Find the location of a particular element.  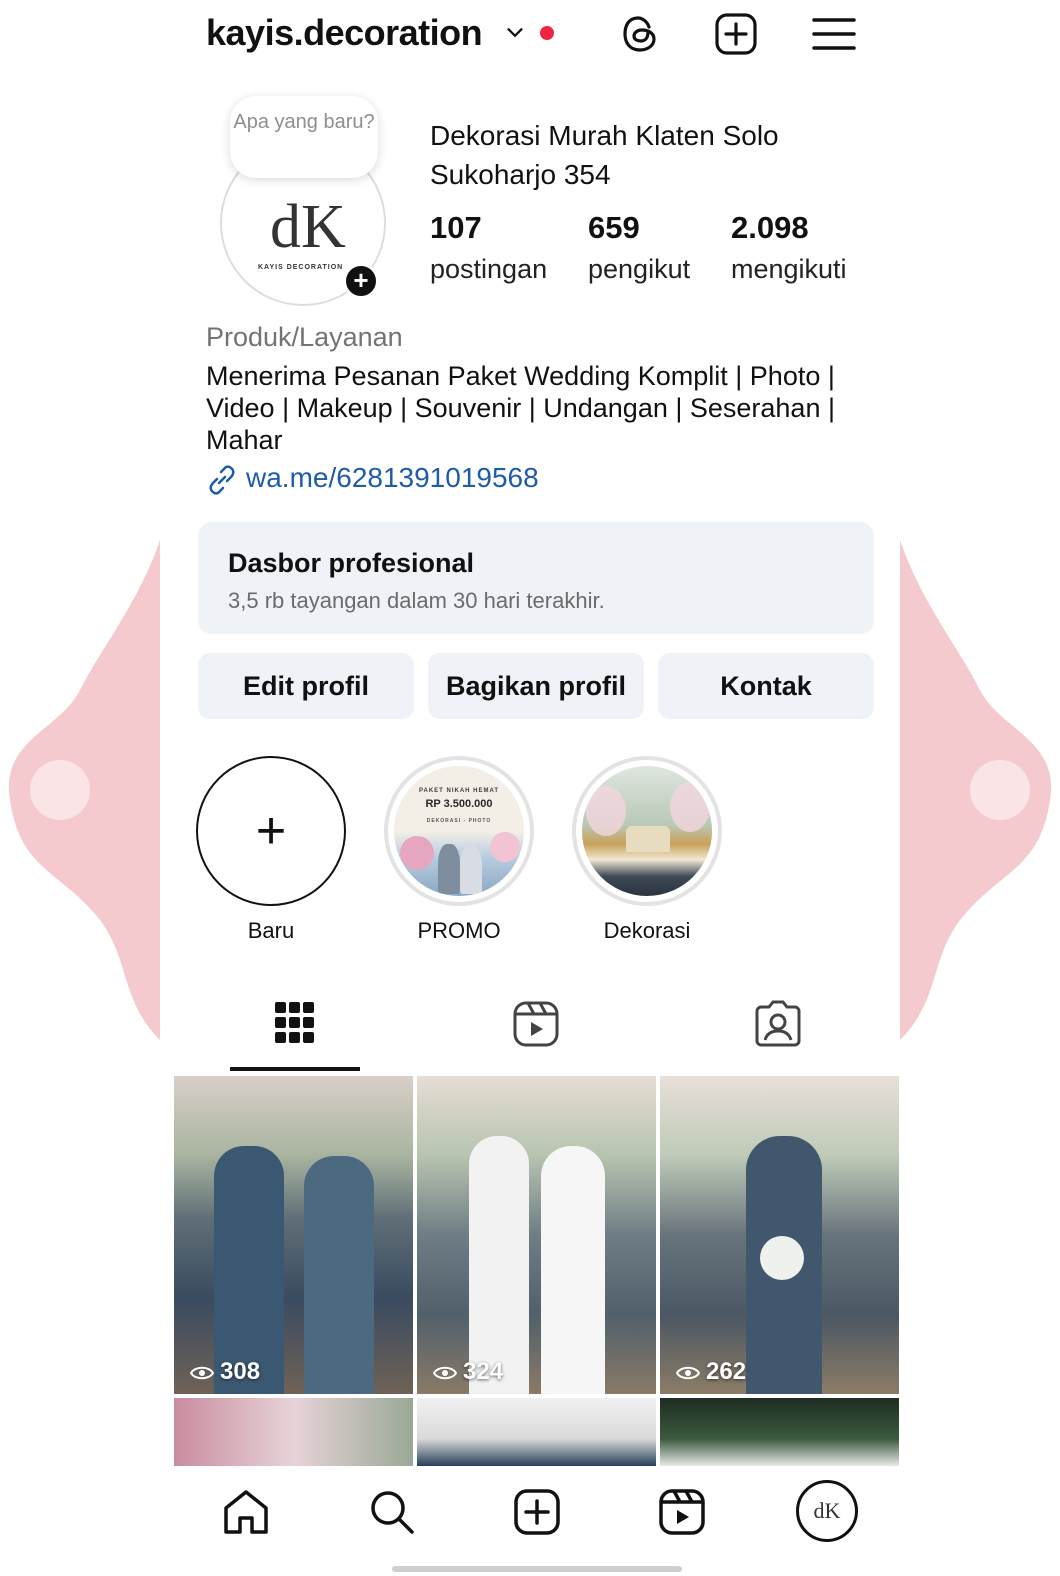

create-icon is located at coordinates (537, 1512).